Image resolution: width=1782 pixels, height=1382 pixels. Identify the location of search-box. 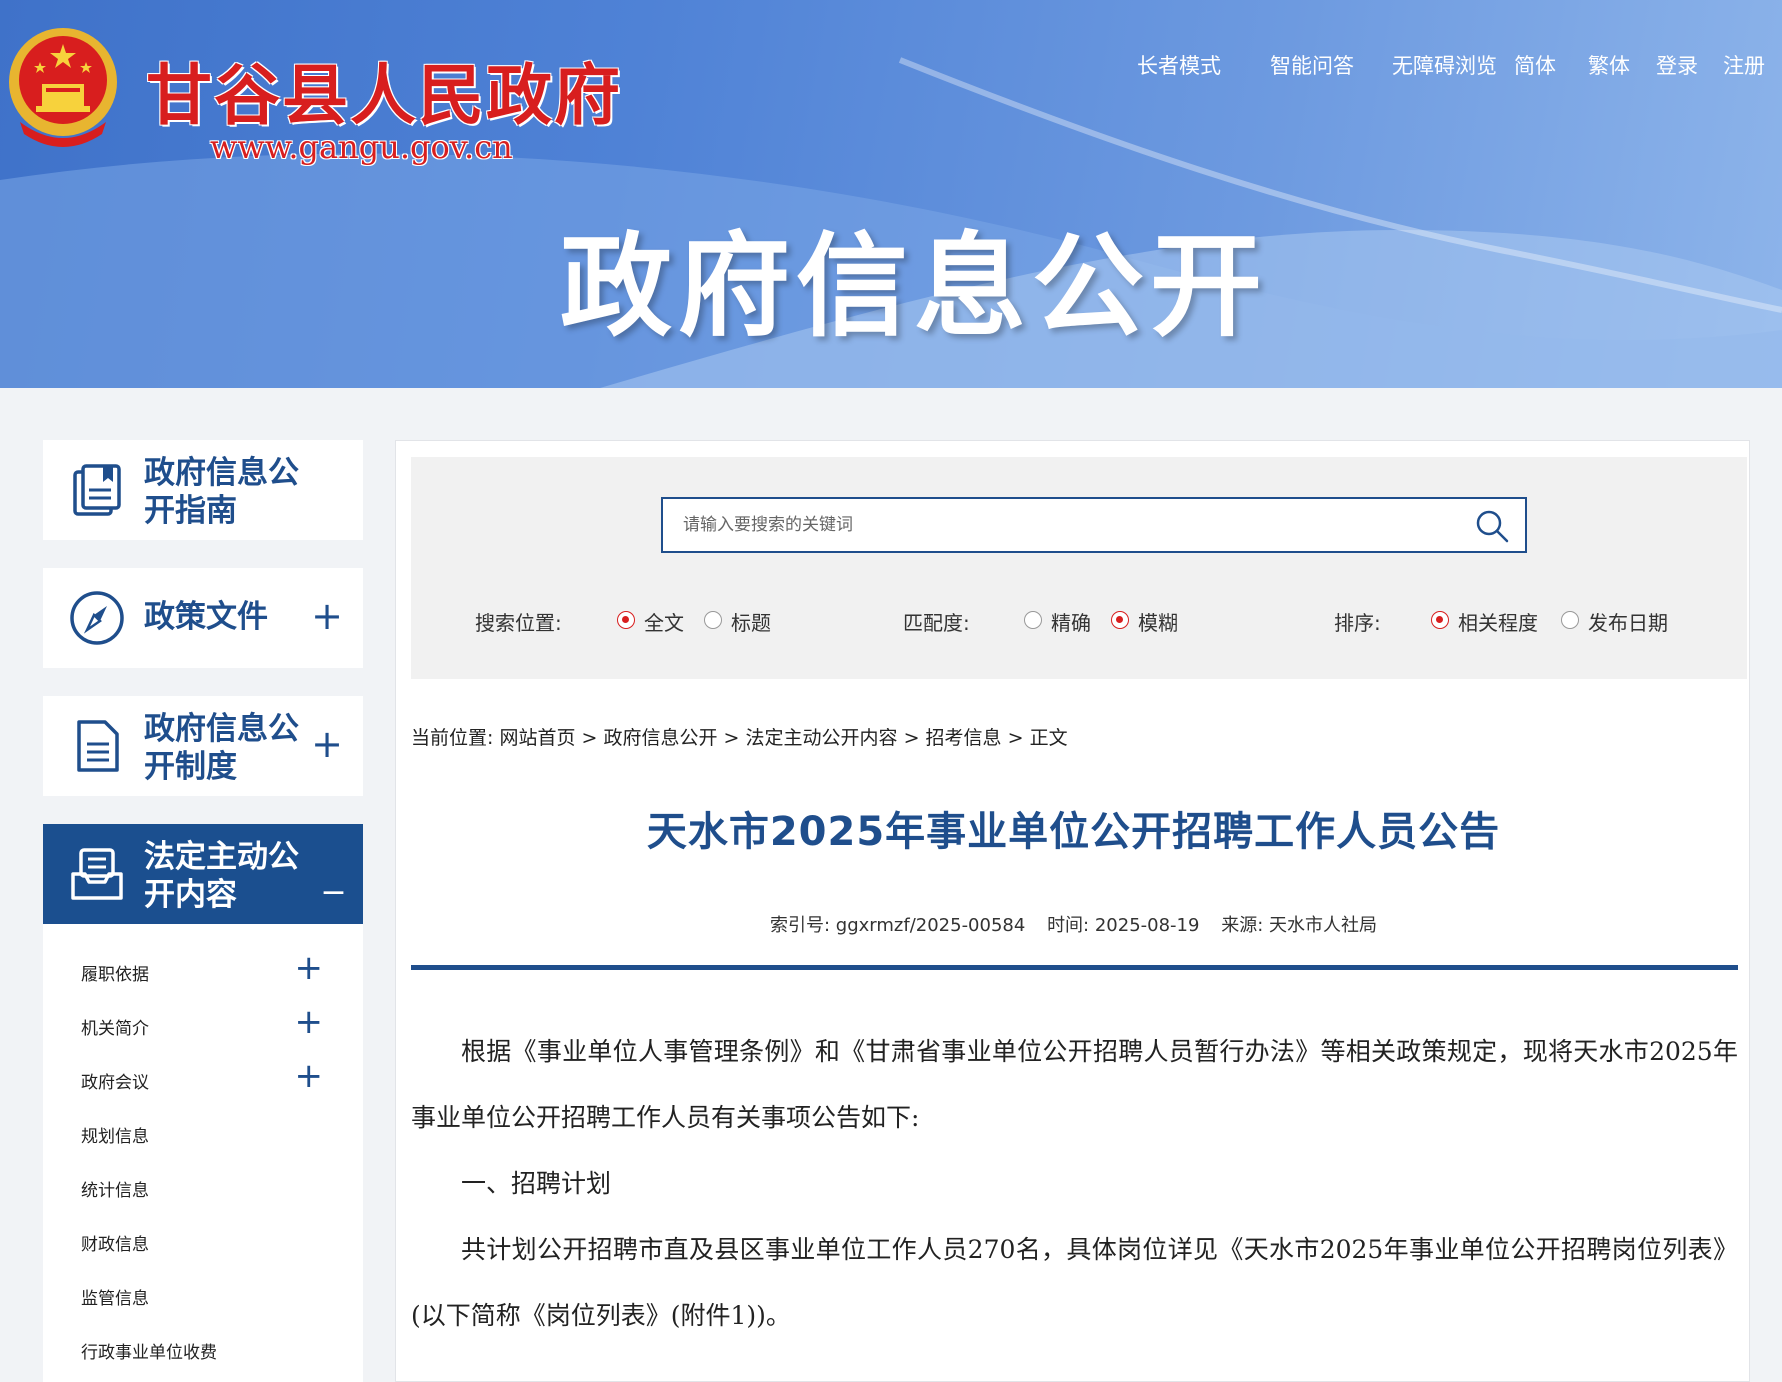
(1094, 525).